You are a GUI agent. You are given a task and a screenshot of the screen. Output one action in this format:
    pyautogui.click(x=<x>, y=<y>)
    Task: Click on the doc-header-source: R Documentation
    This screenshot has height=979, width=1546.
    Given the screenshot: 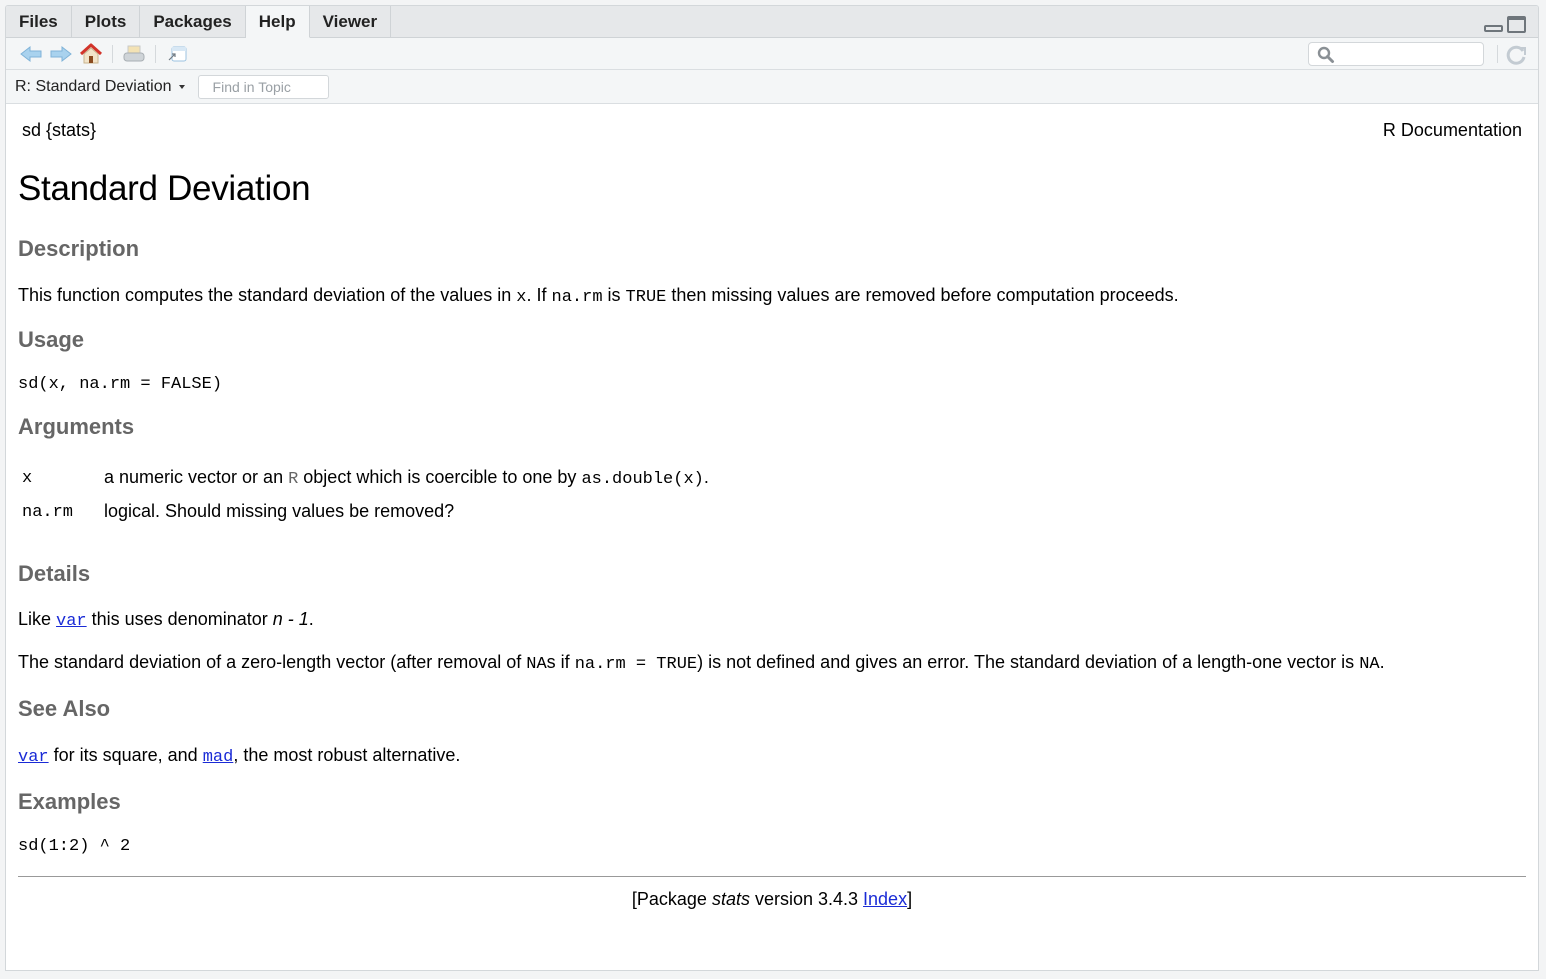 What is the action you would take?
    pyautogui.click(x=1452, y=130)
    